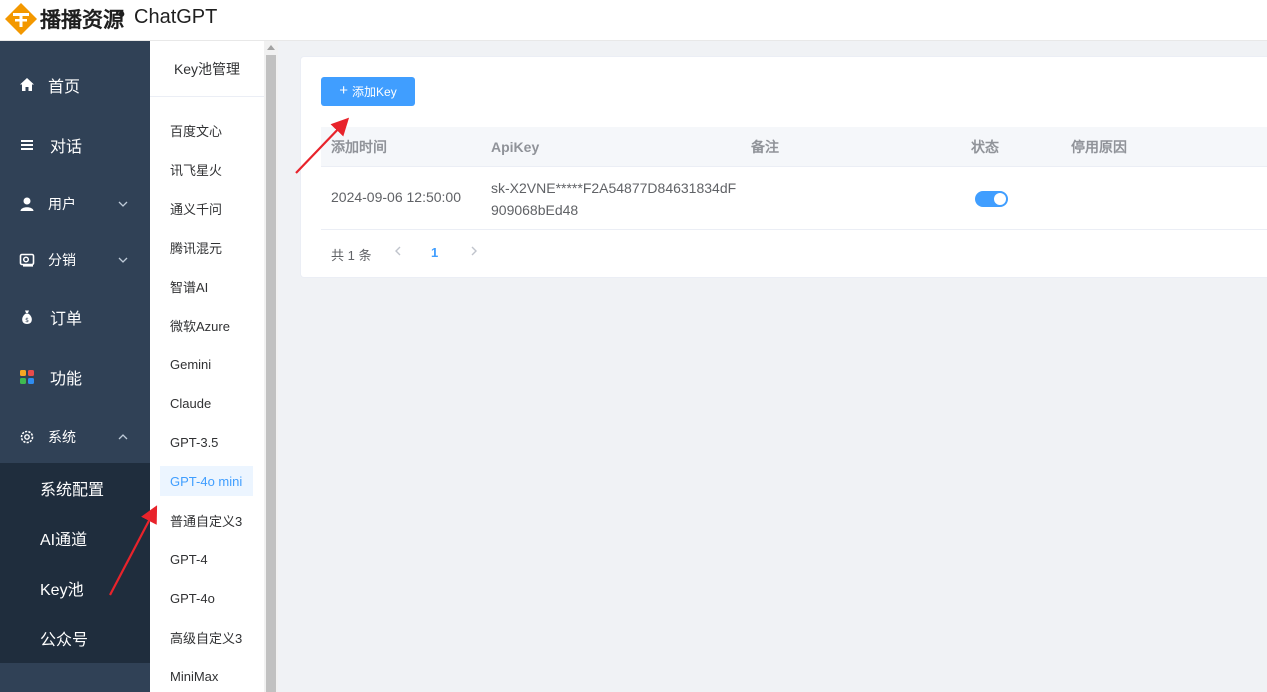 Image resolution: width=1267 pixels, height=692 pixels. I want to click on panel-item-label: GPT-4o, so click(192, 598).